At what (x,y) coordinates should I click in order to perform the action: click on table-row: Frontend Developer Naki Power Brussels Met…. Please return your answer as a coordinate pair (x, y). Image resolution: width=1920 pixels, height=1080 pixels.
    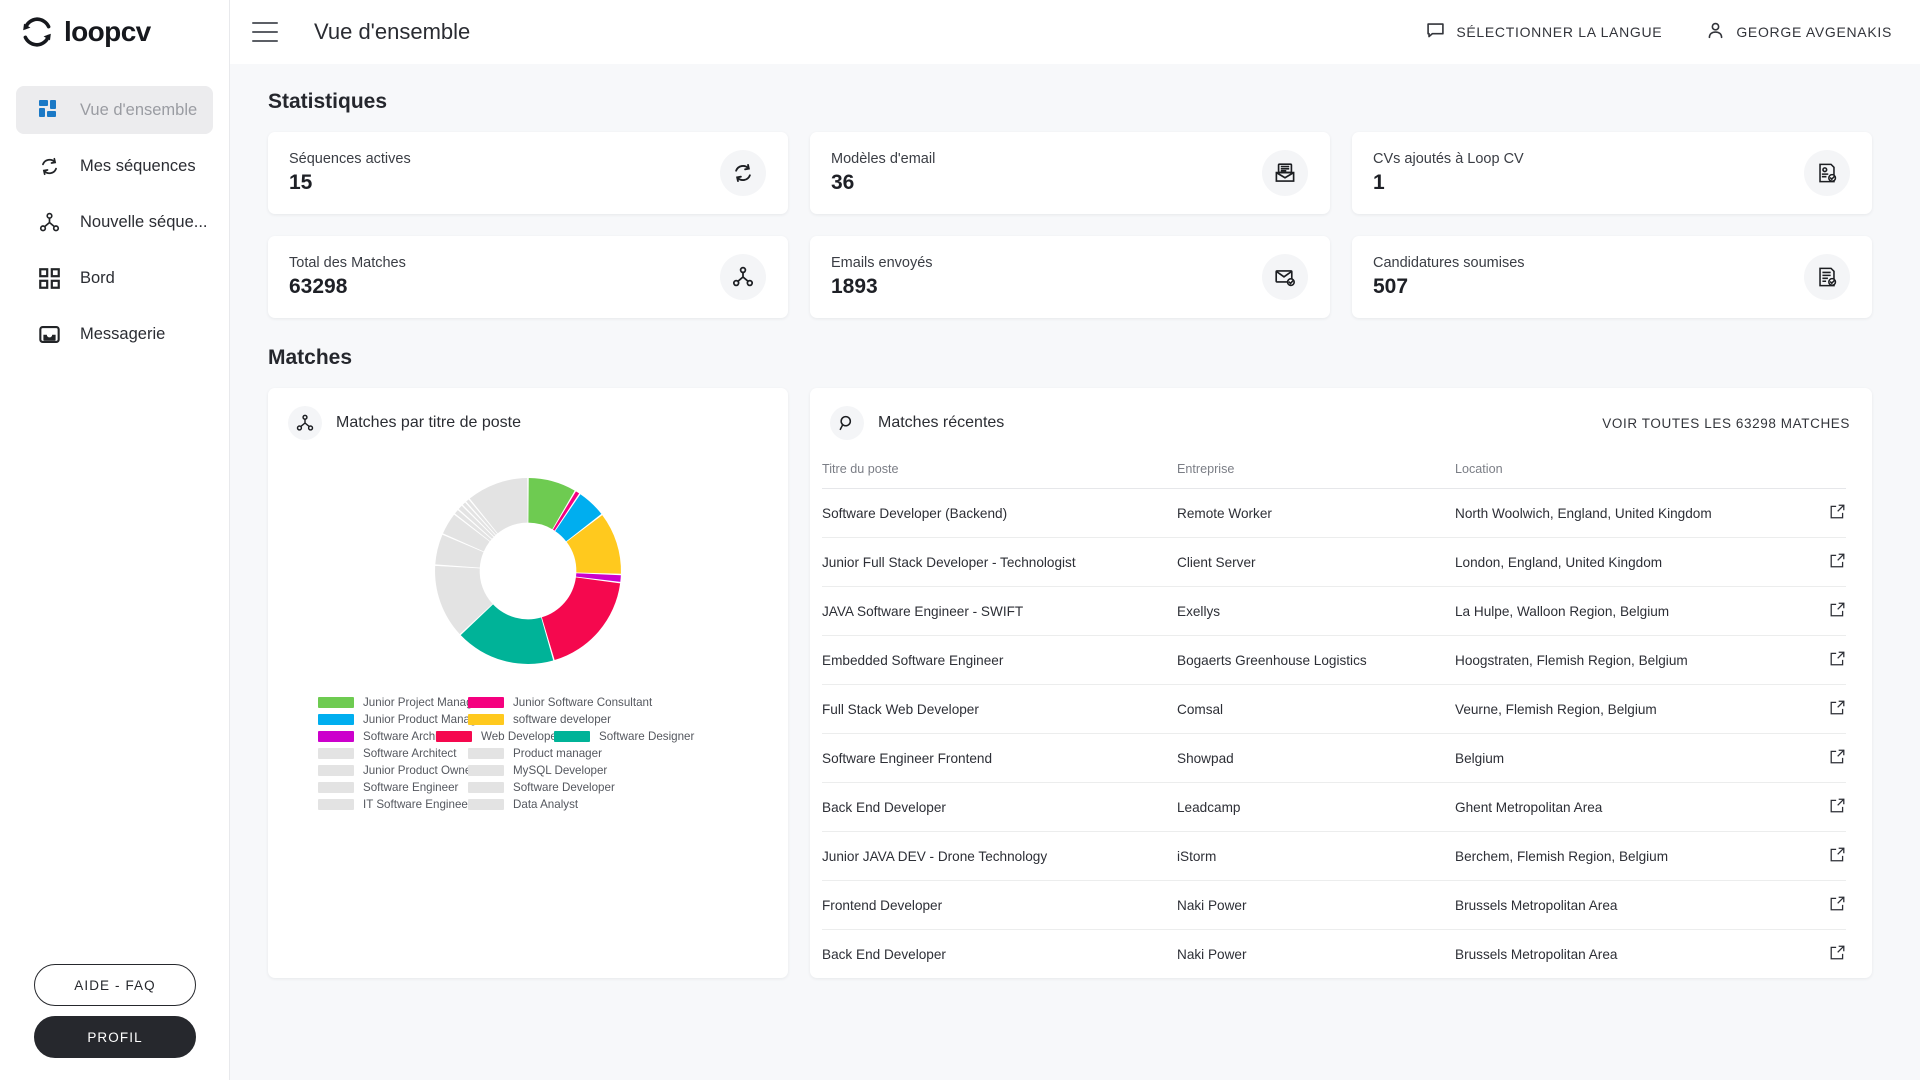
    Looking at the image, I should click on (1334, 905).